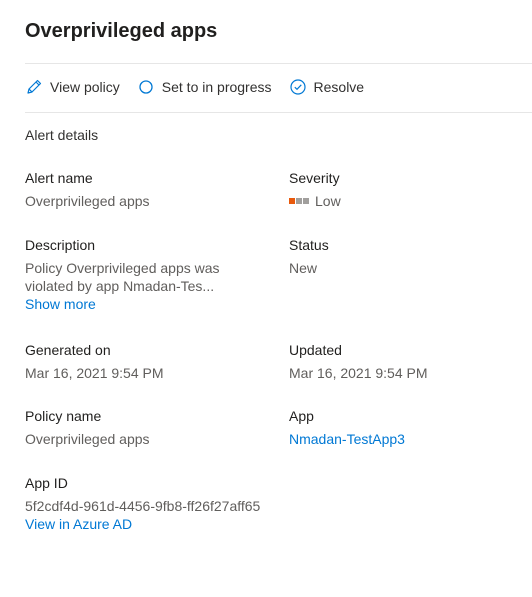  Describe the element at coordinates (46, 483) in the screenshot. I see `app-id-label: App ID` at that location.